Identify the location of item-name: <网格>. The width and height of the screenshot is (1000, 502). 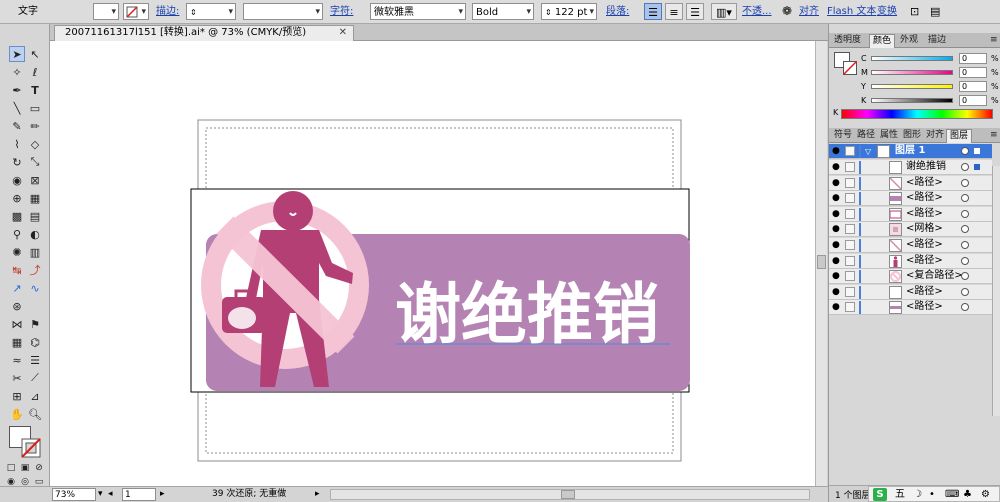
(924, 229).